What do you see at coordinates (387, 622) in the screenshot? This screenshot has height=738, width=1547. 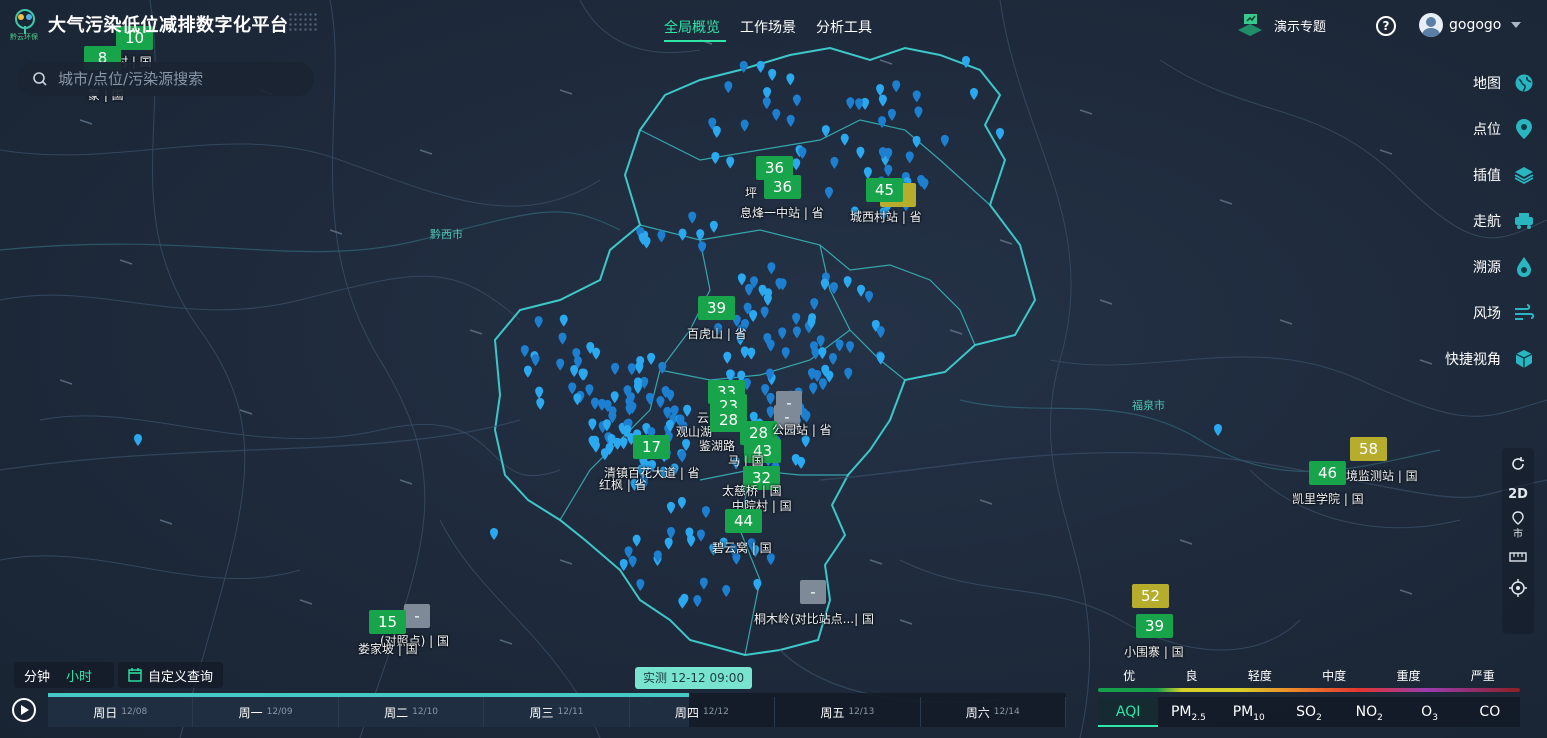 I see `station-value: 15` at bounding box center [387, 622].